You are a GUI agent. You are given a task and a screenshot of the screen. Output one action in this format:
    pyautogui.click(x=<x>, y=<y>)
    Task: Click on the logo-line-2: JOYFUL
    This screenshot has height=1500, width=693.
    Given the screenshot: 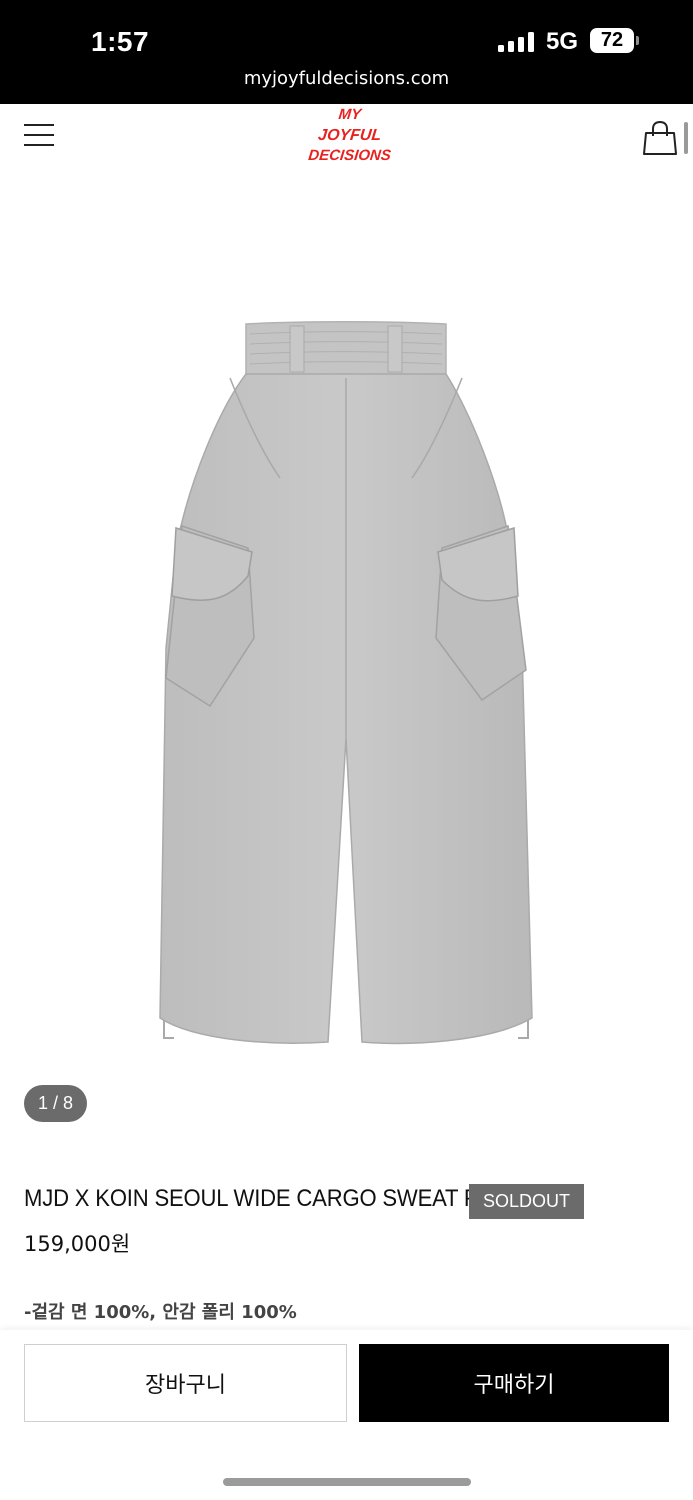 What is the action you would take?
    pyautogui.click(x=349, y=135)
    